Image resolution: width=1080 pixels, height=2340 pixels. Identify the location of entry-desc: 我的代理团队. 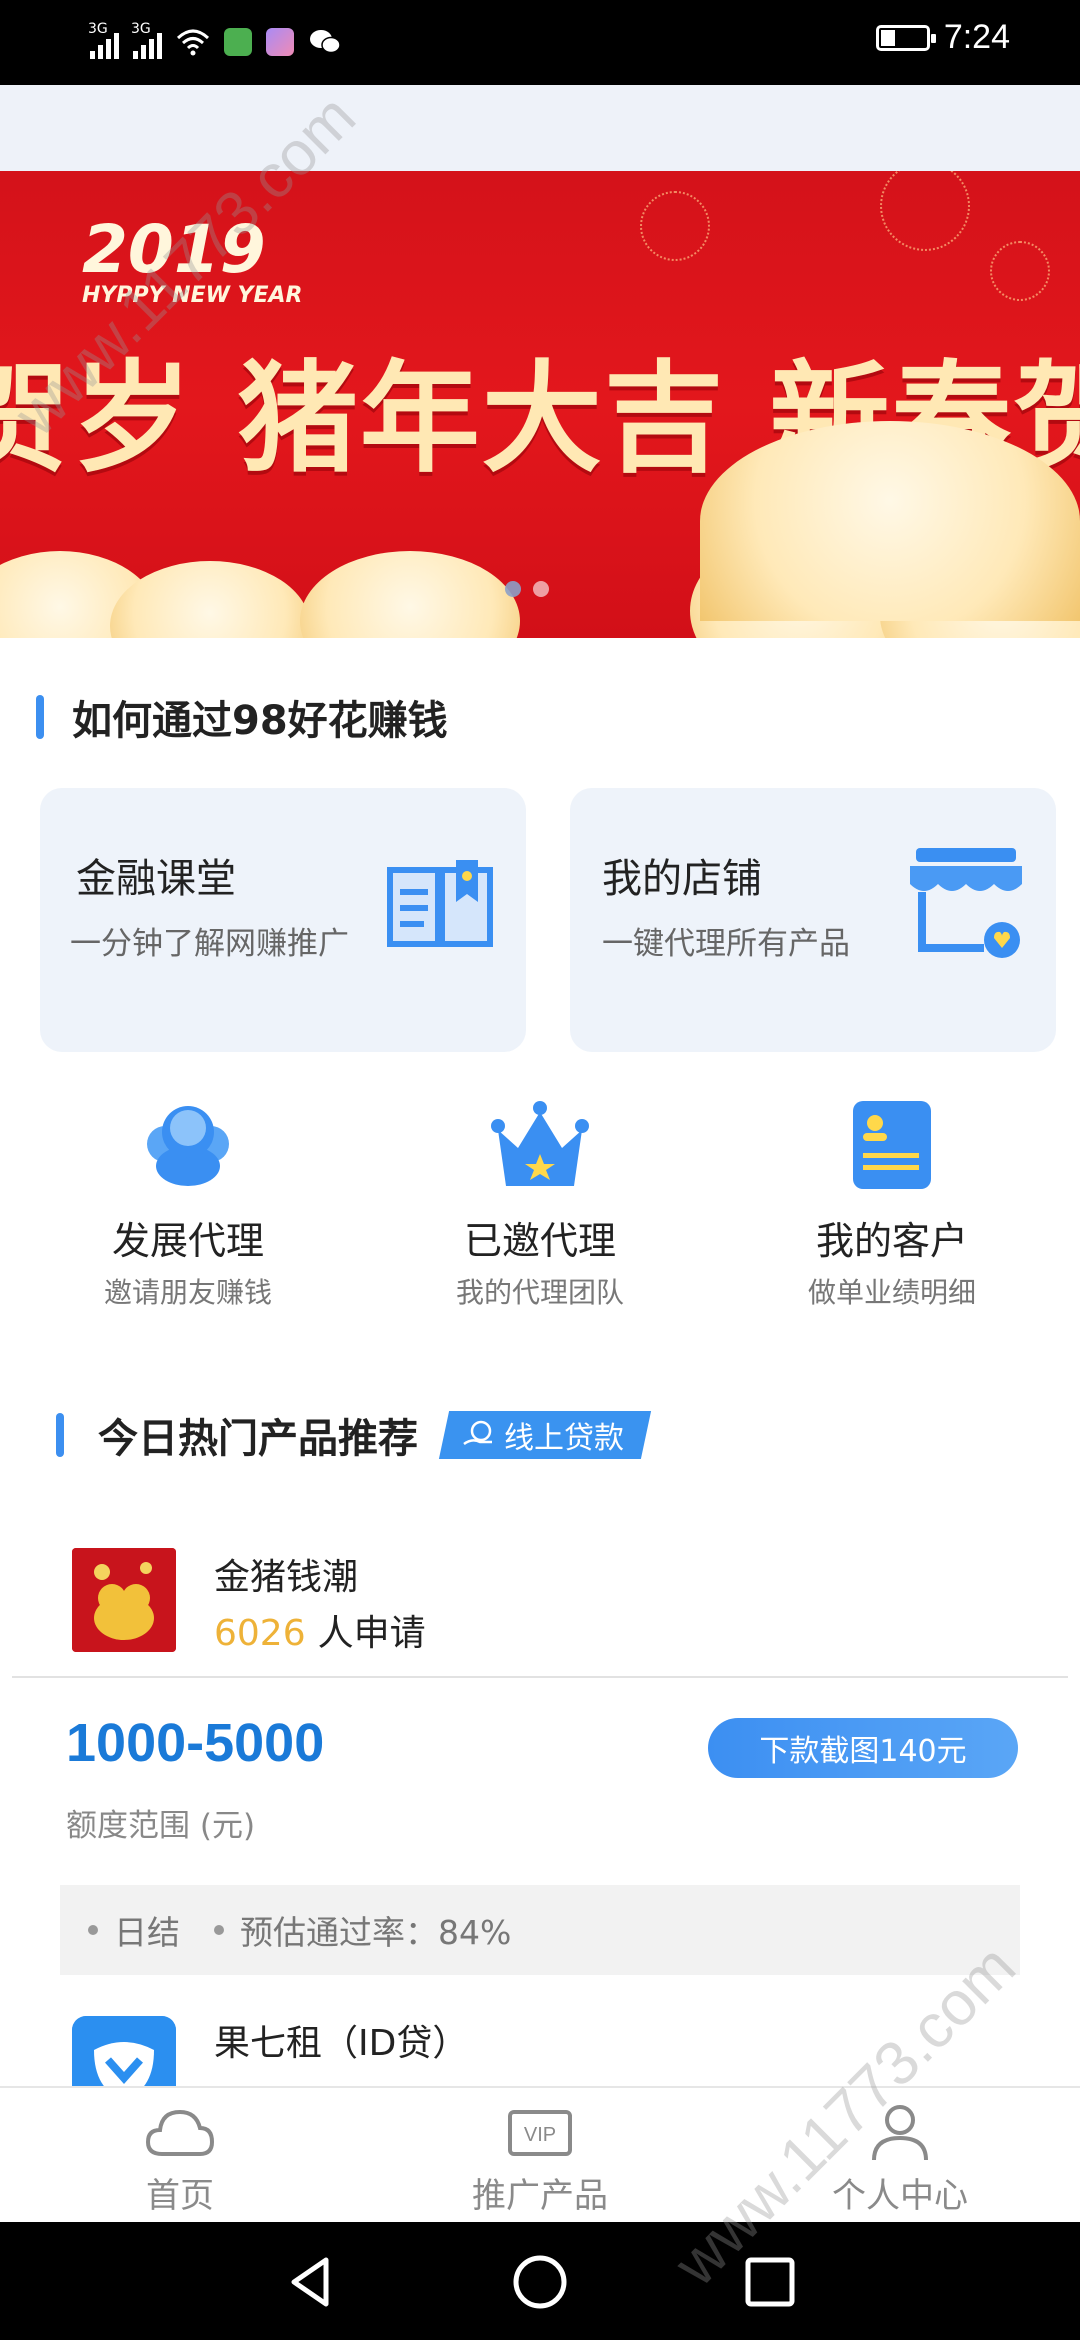
(539, 1292).